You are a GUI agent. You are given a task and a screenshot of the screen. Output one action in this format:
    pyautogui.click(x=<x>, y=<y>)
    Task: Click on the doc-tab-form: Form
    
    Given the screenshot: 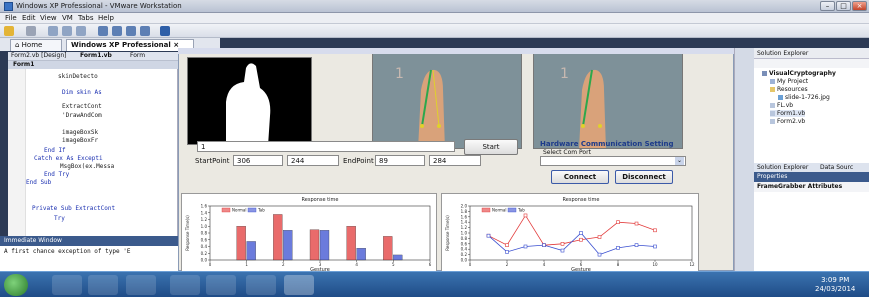 What is the action you would take?
    pyautogui.click(x=137, y=55)
    